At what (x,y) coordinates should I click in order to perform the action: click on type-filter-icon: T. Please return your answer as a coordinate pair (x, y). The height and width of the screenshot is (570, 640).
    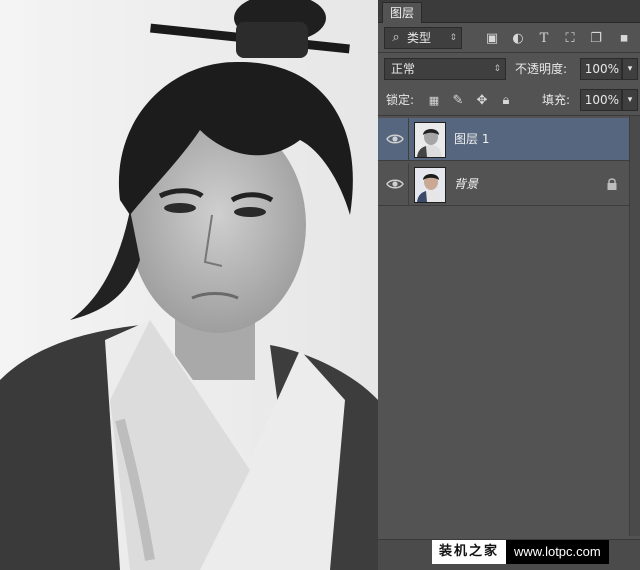
    Looking at the image, I should click on (544, 39).